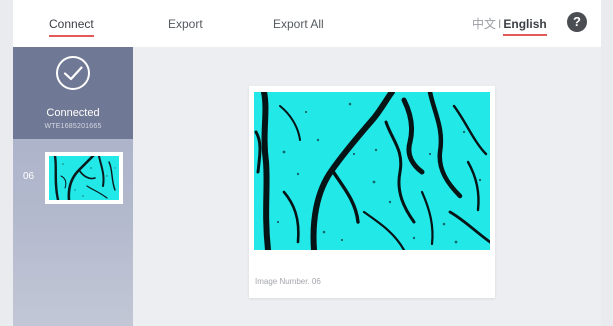  What do you see at coordinates (73, 93) in the screenshot?
I see `device-card: Connected WTE1685201665` at bounding box center [73, 93].